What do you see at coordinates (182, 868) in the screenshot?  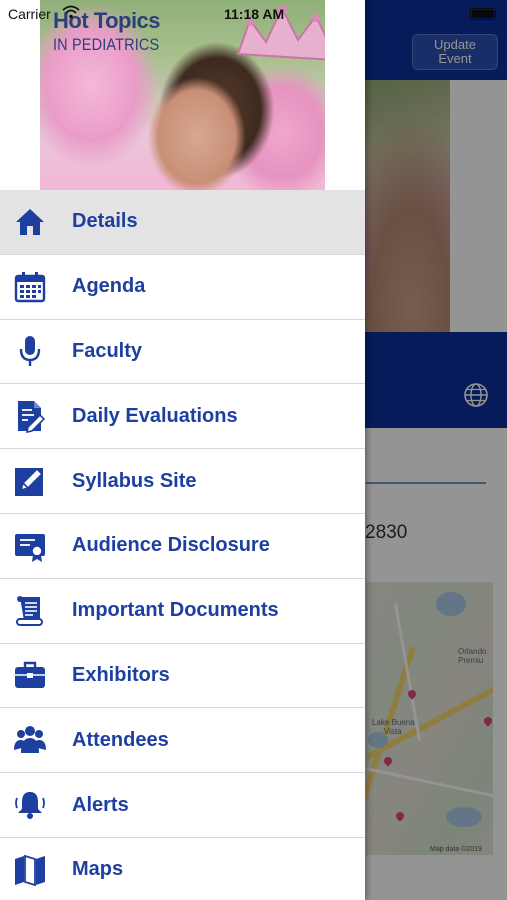 I see `menu-item-maps: Maps` at bounding box center [182, 868].